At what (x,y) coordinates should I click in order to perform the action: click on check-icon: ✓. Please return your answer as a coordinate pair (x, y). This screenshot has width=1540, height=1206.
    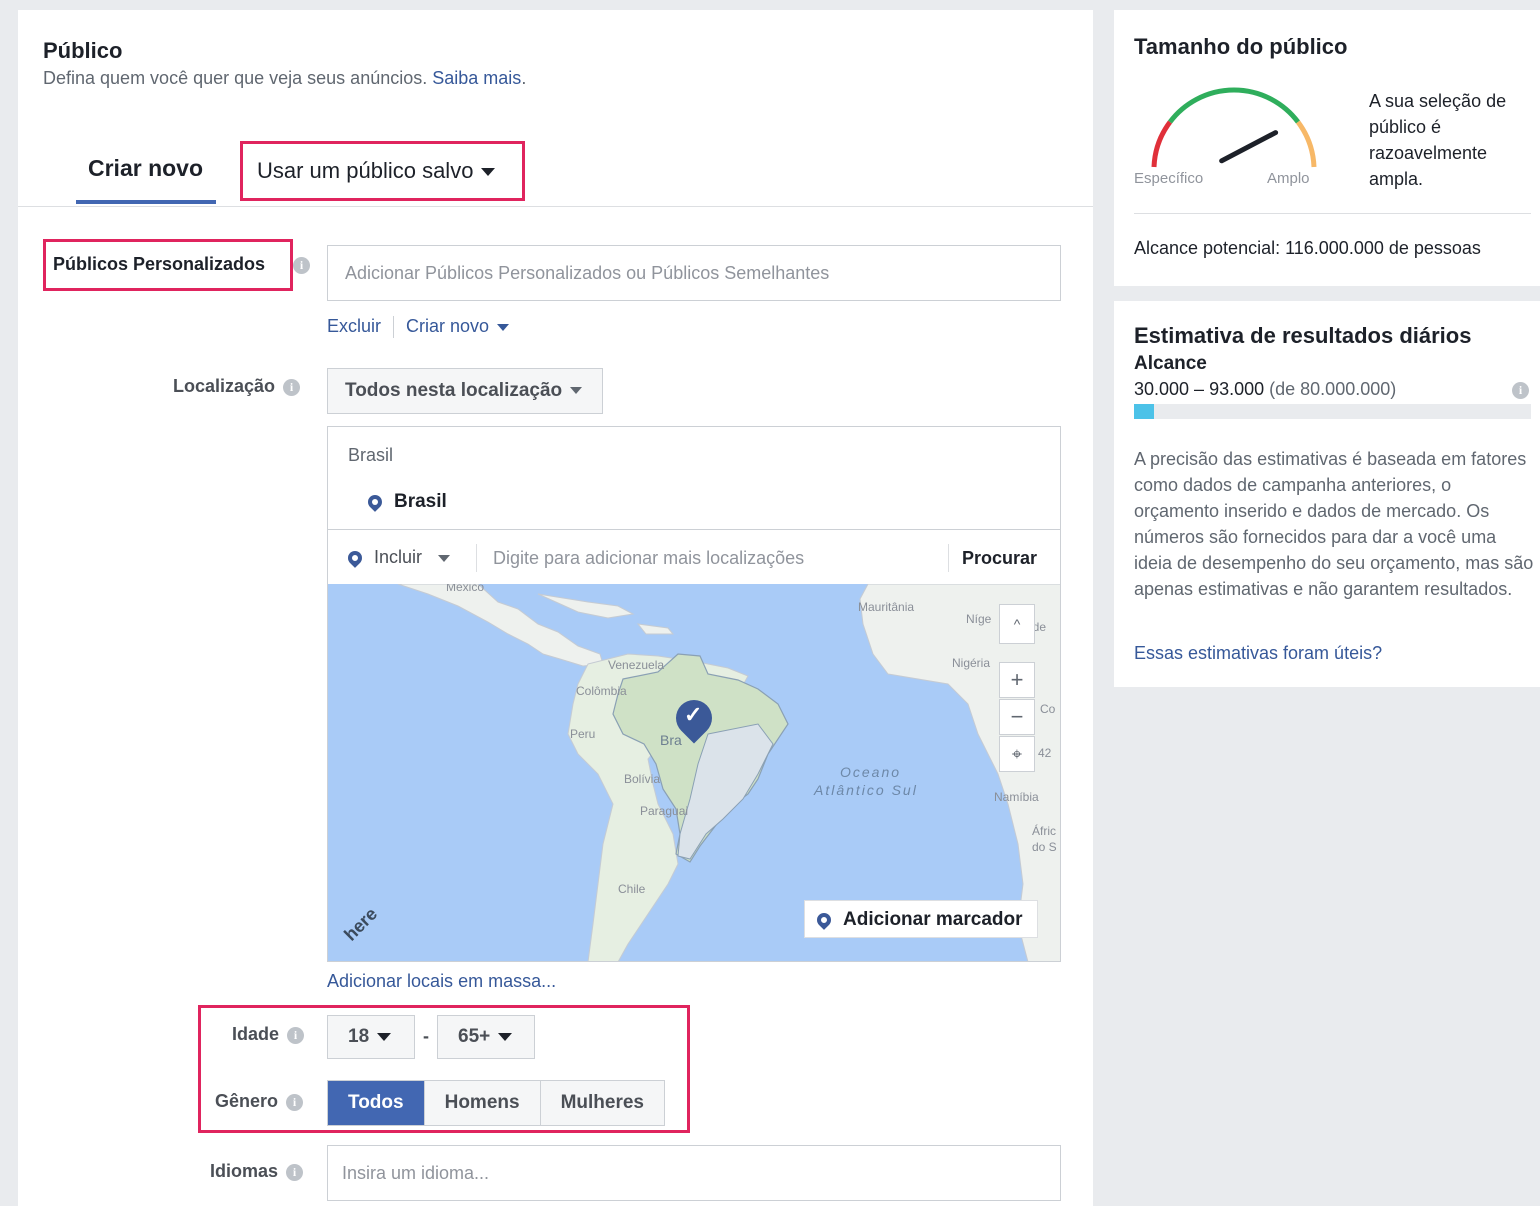
    Looking at the image, I should click on (693, 714).